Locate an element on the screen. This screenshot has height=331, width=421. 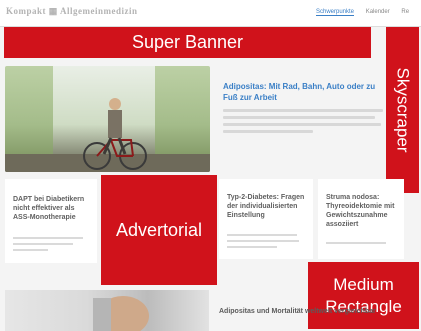
bike-frame is located at coordinates (115, 148).